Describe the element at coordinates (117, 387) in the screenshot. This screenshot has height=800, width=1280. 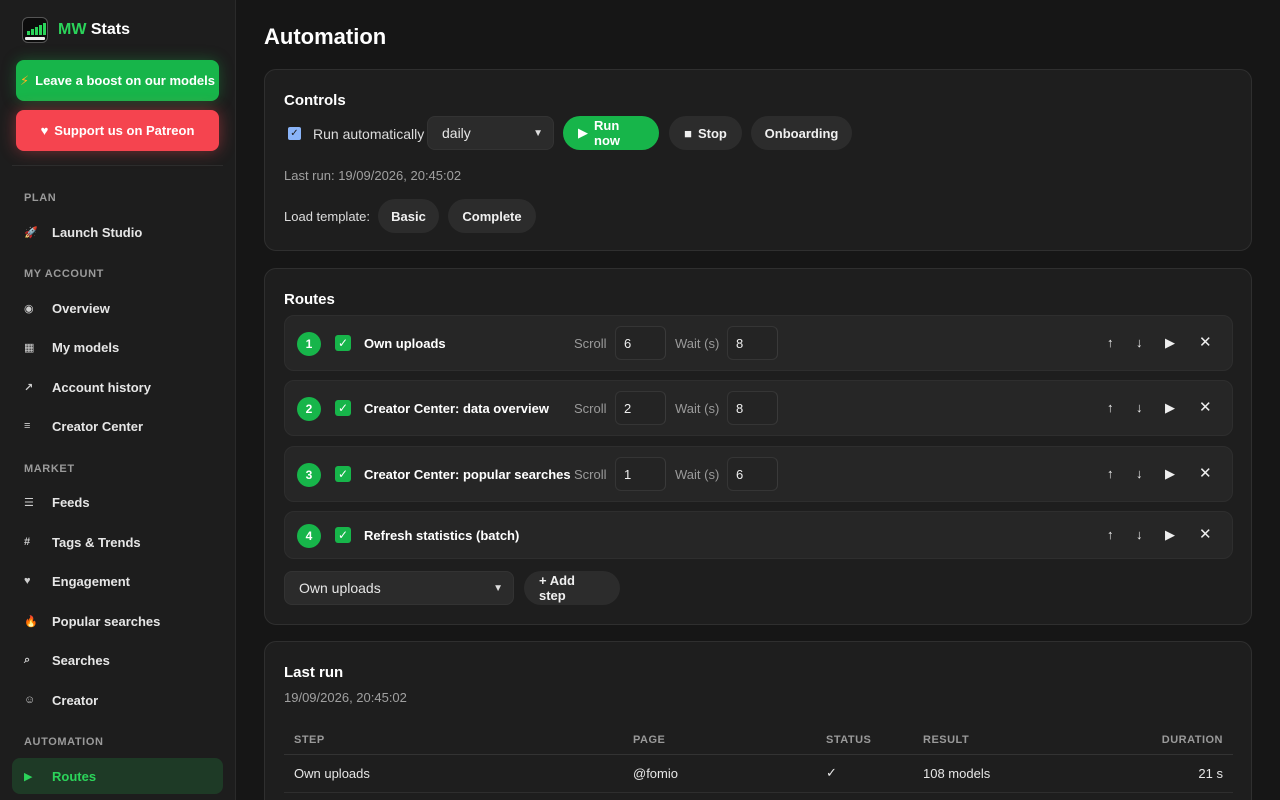
I see `sidebar-item-account-history: ↗ Account history` at that location.